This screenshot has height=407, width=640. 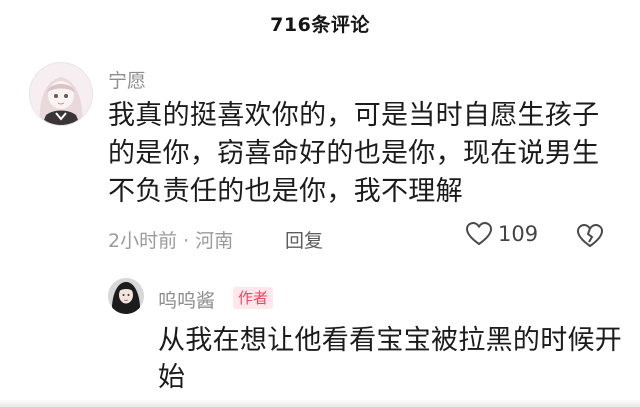 What do you see at coordinates (479, 234) in the screenshot?
I see `heart-outline-icon` at bounding box center [479, 234].